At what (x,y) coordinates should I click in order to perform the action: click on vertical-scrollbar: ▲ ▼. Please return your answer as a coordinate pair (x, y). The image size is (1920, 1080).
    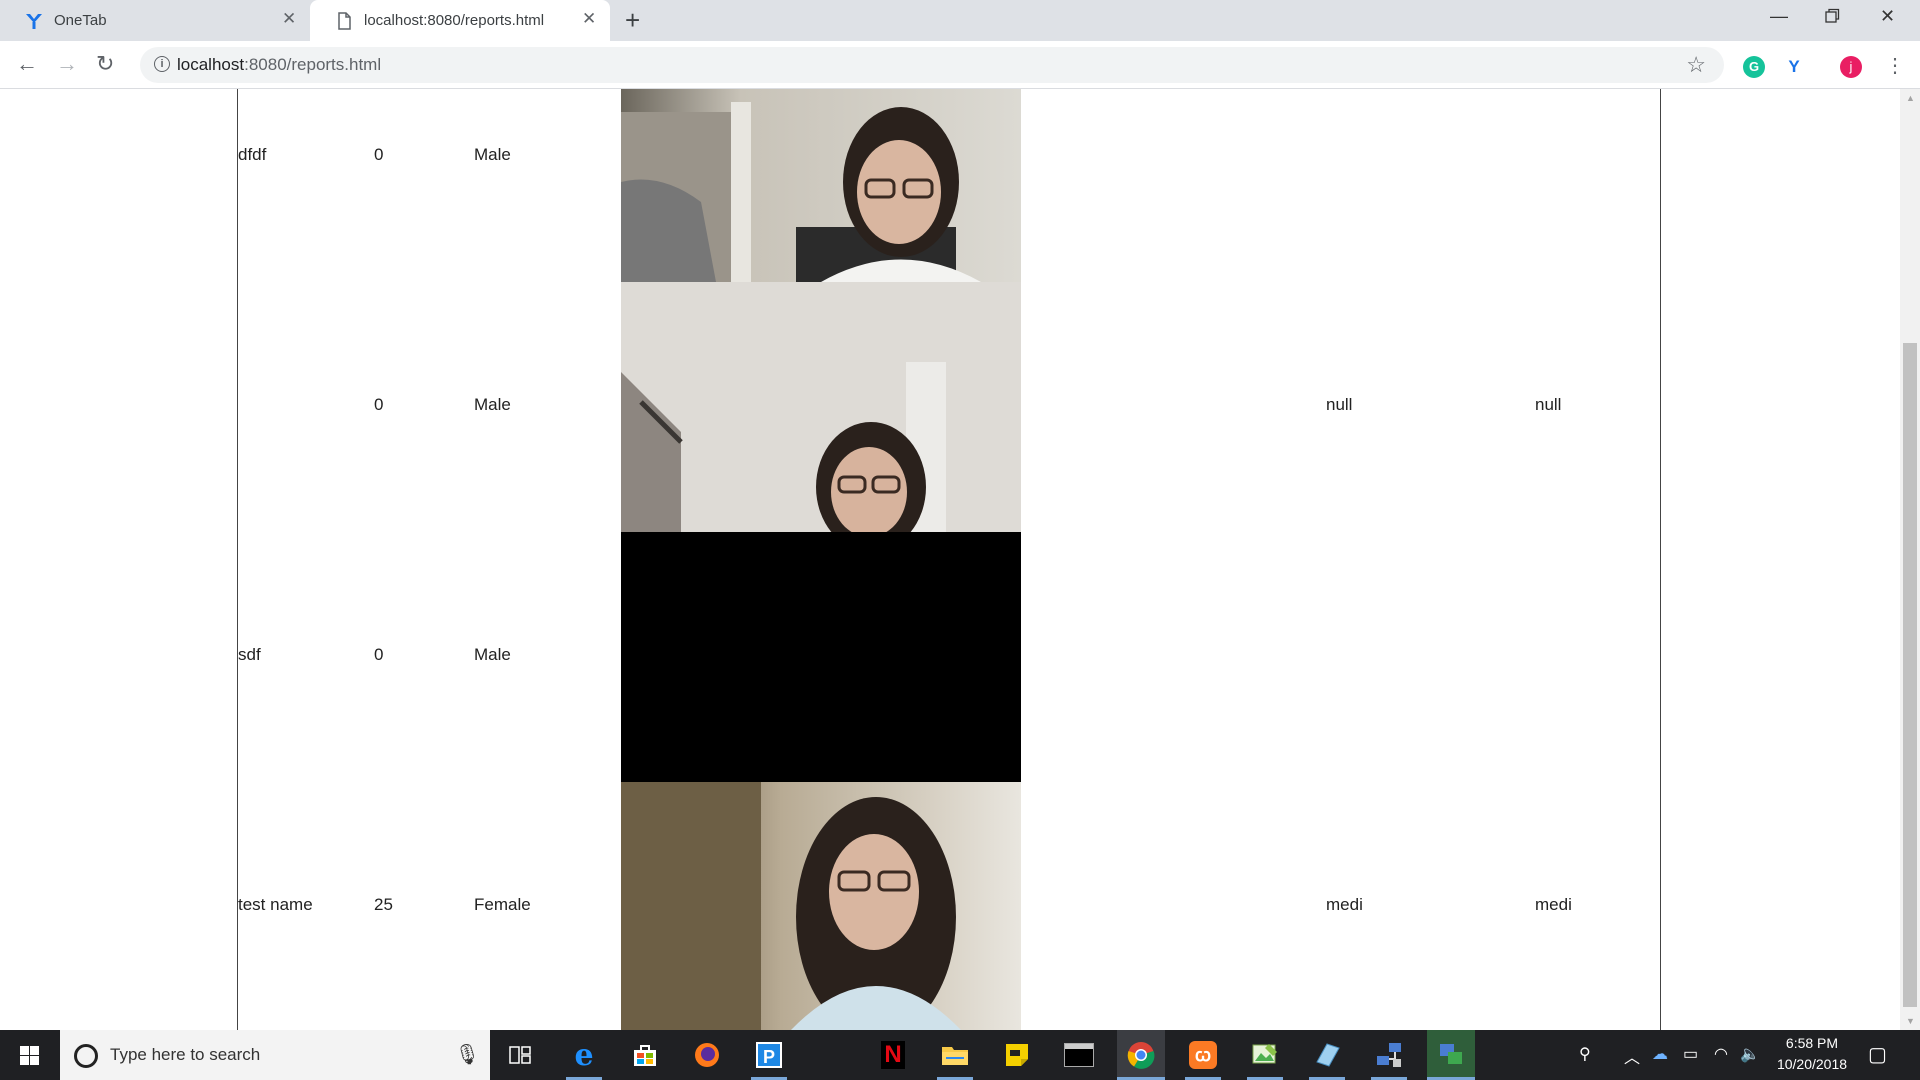
    Looking at the image, I should click on (1910, 559).